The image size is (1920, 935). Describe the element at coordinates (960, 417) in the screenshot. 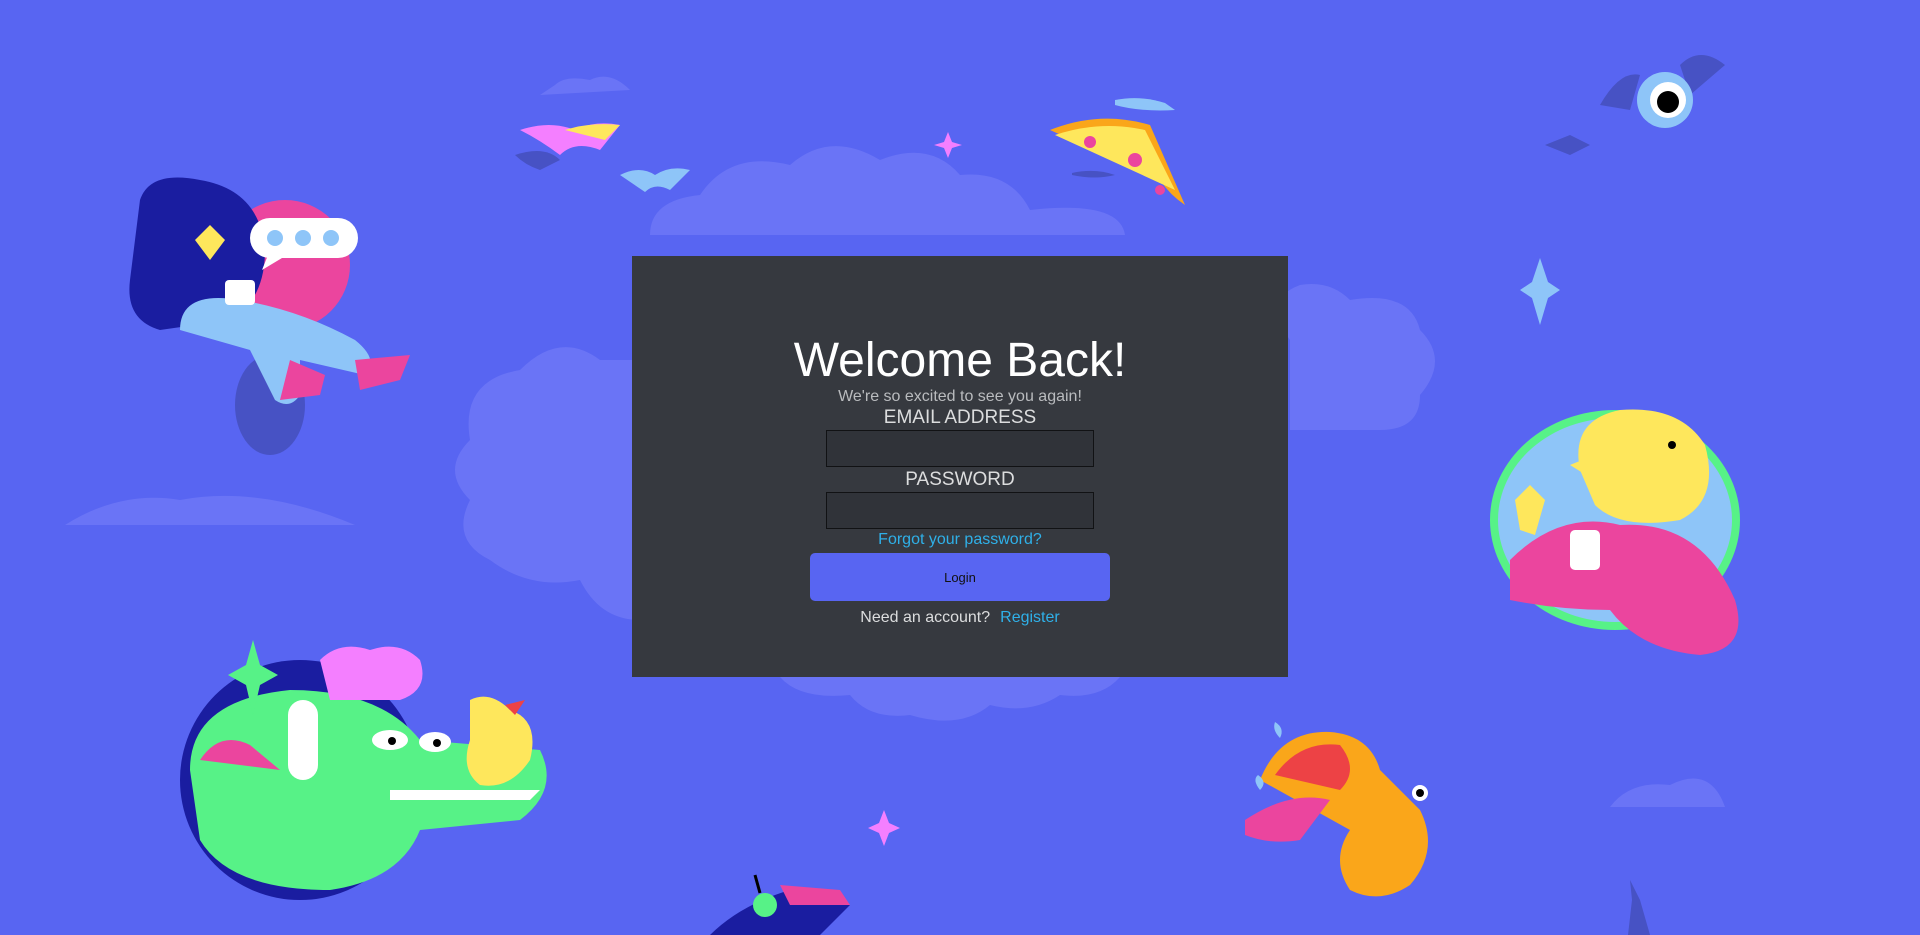

I see `email-label: EMAIL ADDRESS` at that location.